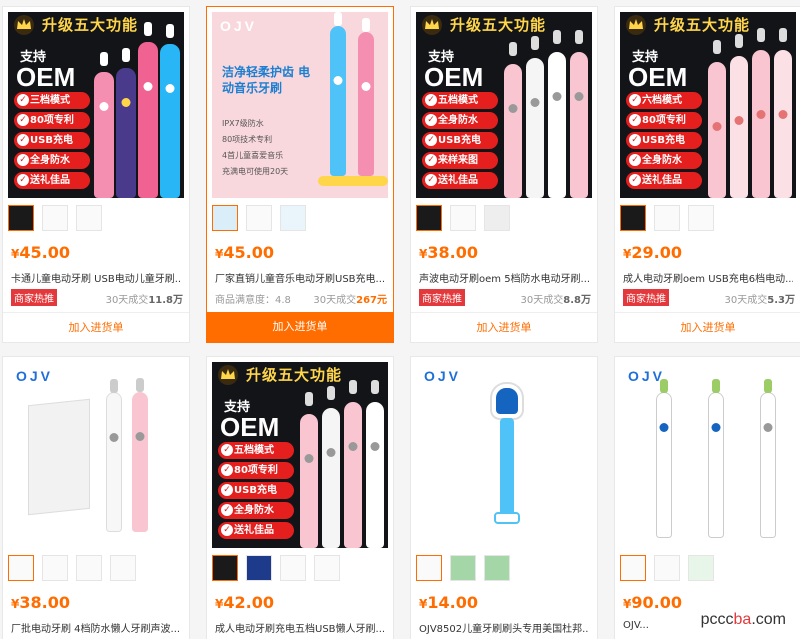 The width and height of the screenshot is (800, 639). Describe the element at coordinates (505, 297) in the screenshot. I see `product-meta: 商家热推 30天成交8.8万` at that location.